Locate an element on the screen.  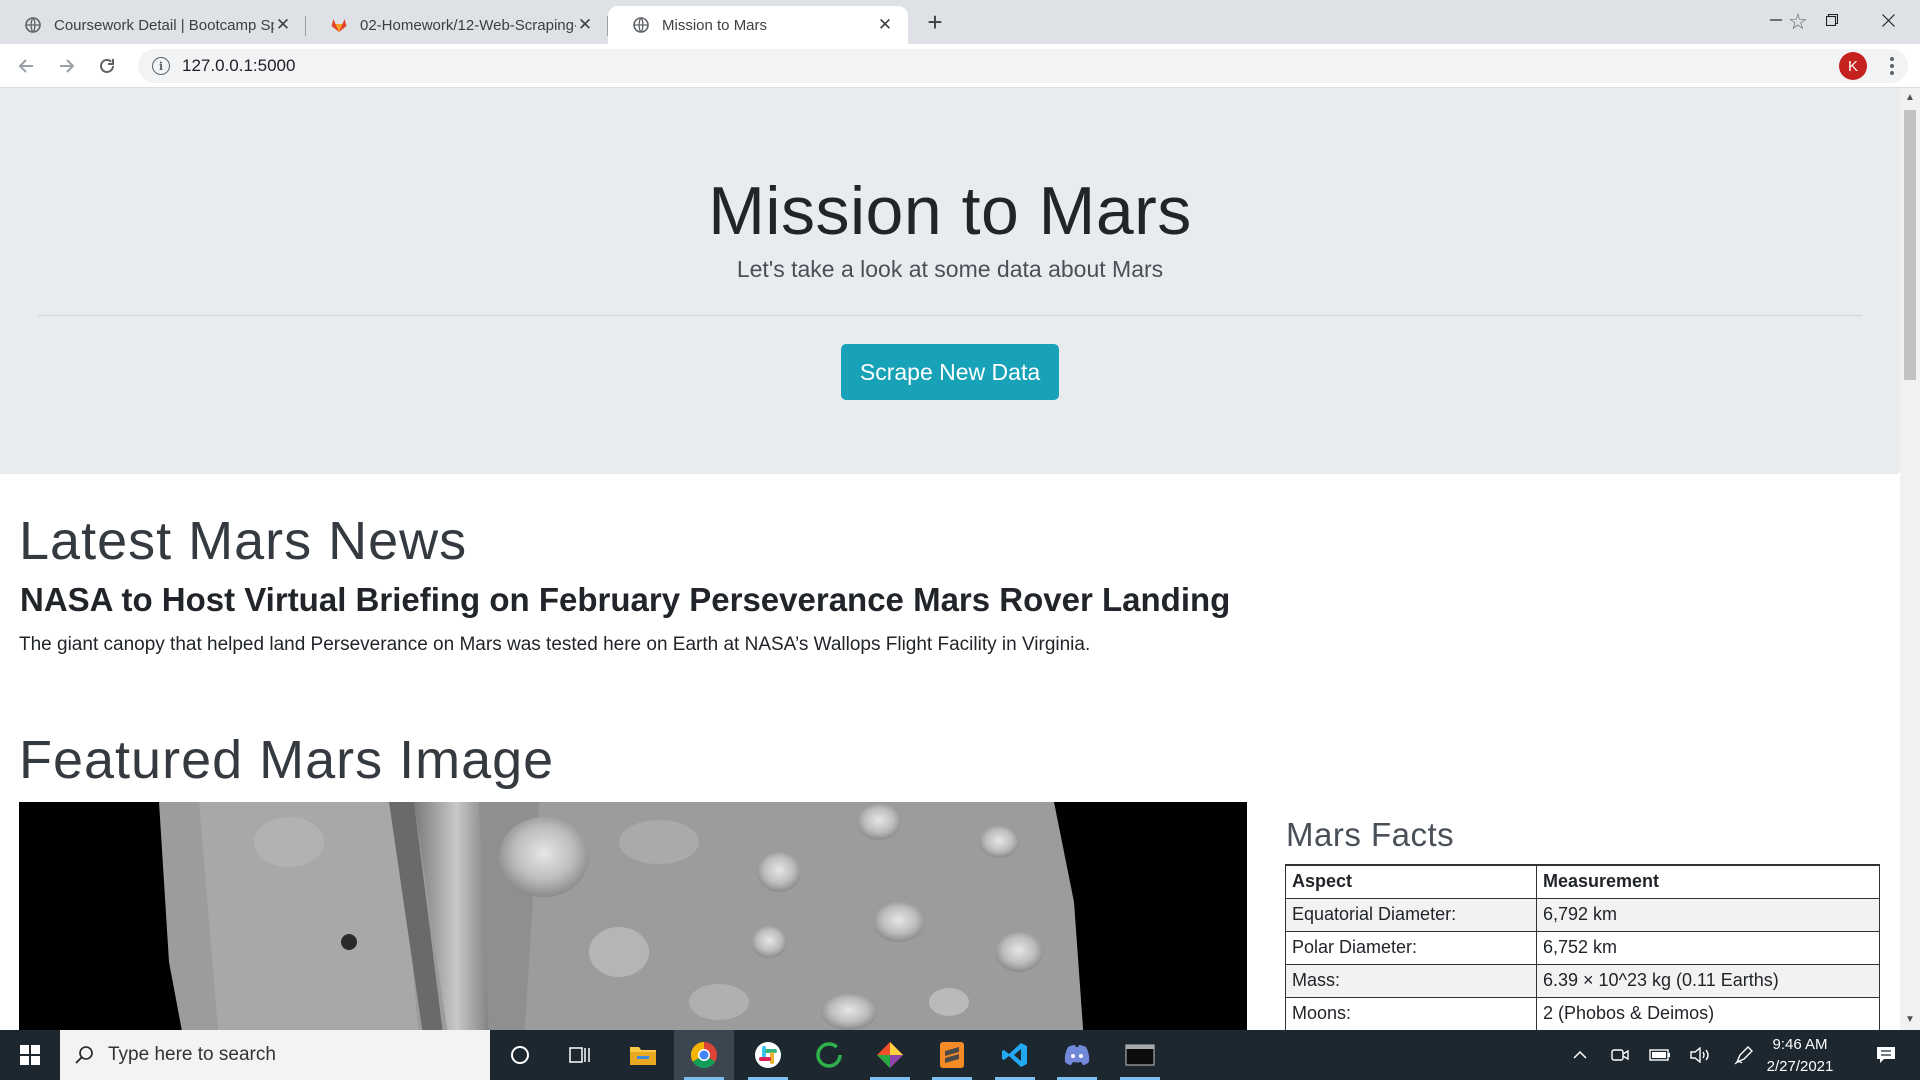
table-cell: Polar Diameter: is located at coordinates (1411, 947).